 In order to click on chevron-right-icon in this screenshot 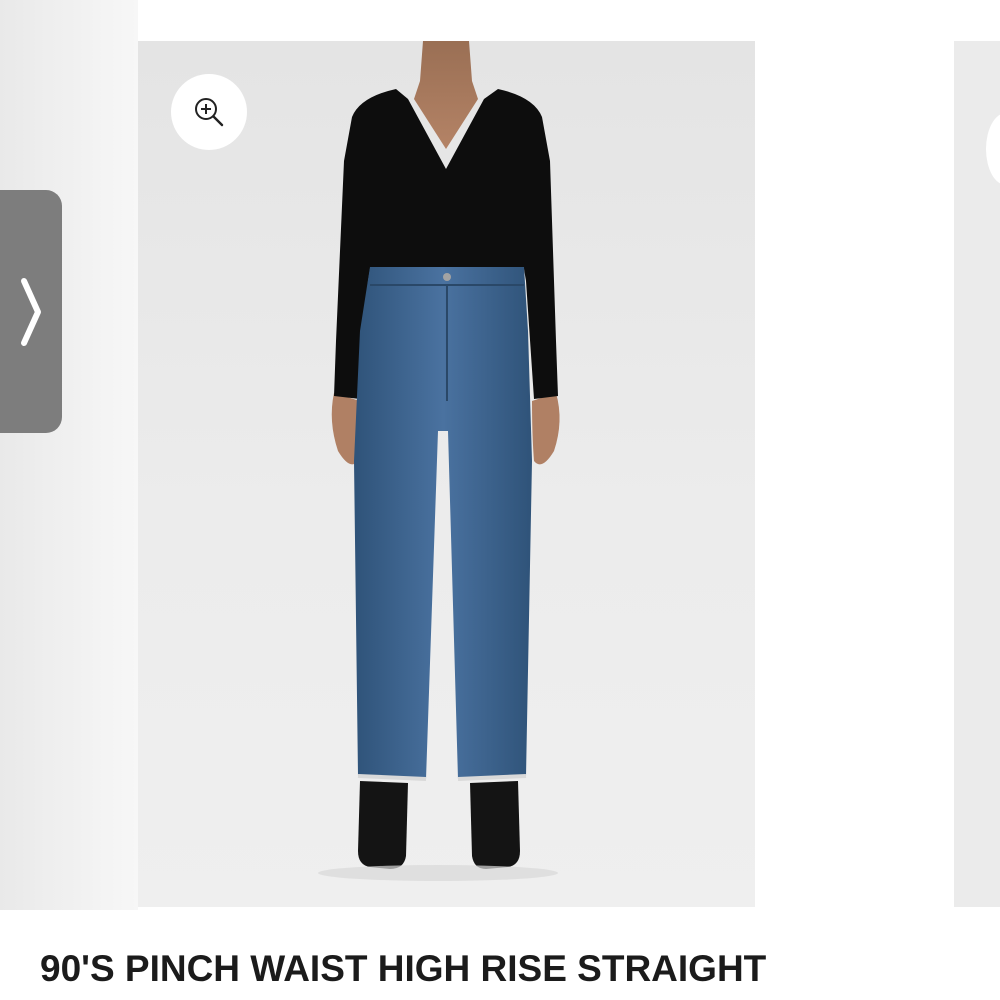, I will do `click(31, 311)`.